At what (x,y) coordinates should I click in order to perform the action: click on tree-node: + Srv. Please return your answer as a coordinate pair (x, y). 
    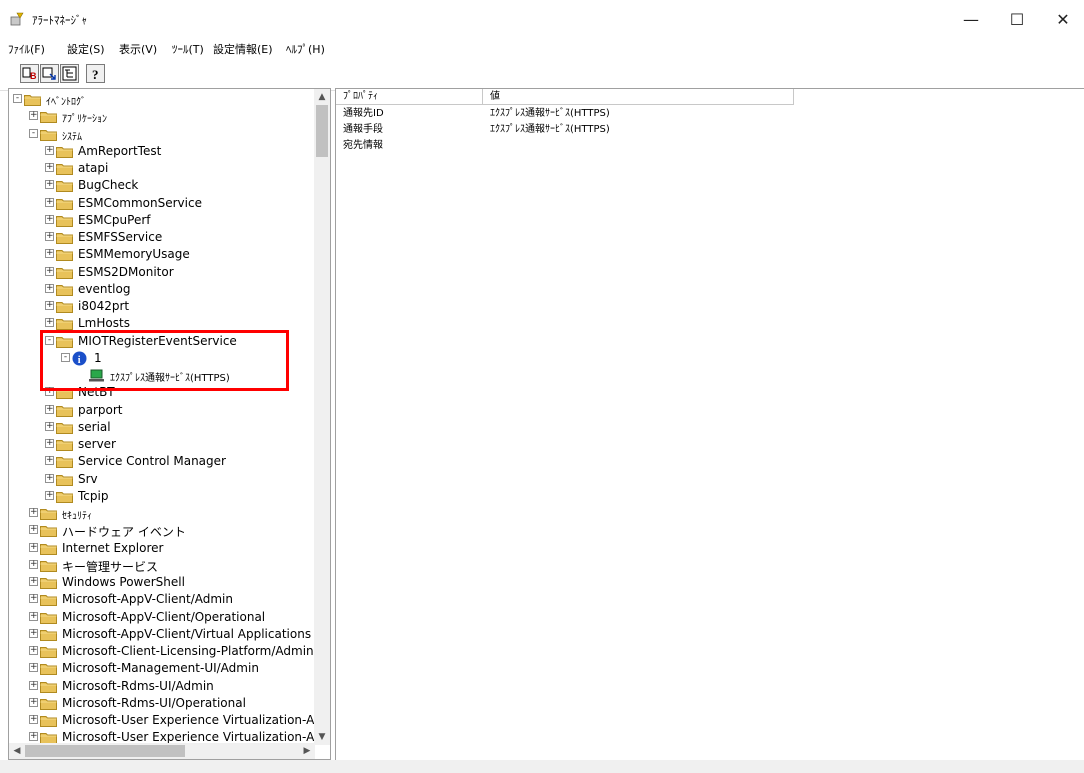
    Looking at the image, I should click on (162, 479).